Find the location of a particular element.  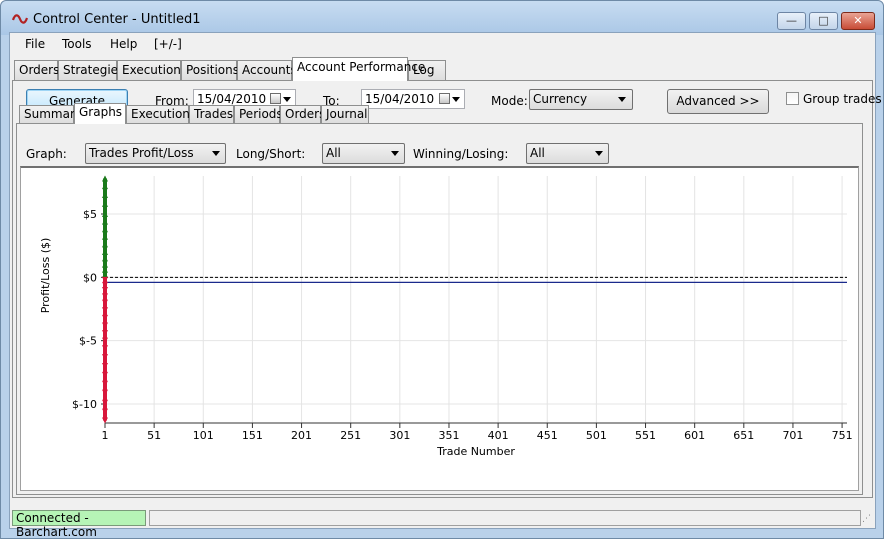

x-axis-label: Trade Number is located at coordinates (475, 451).